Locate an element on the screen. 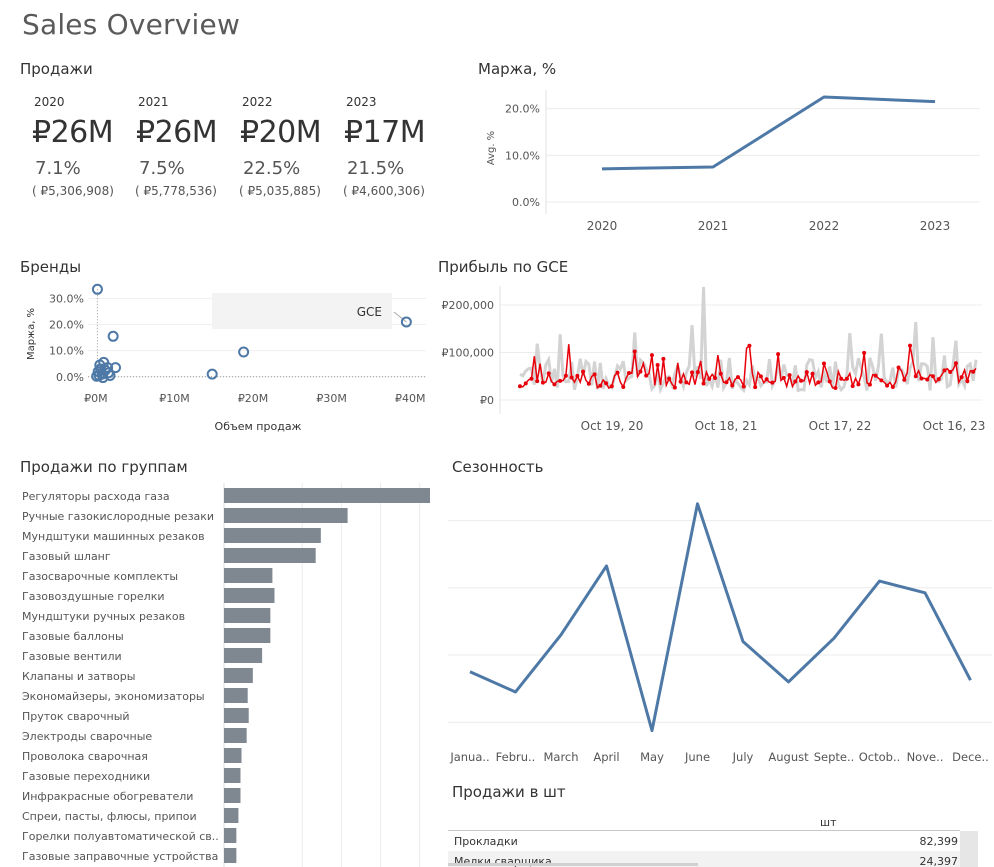 Image resolution: width=994 pixels, height=867 pixels. kpi-year-2022: 2022 is located at coordinates (257, 102).